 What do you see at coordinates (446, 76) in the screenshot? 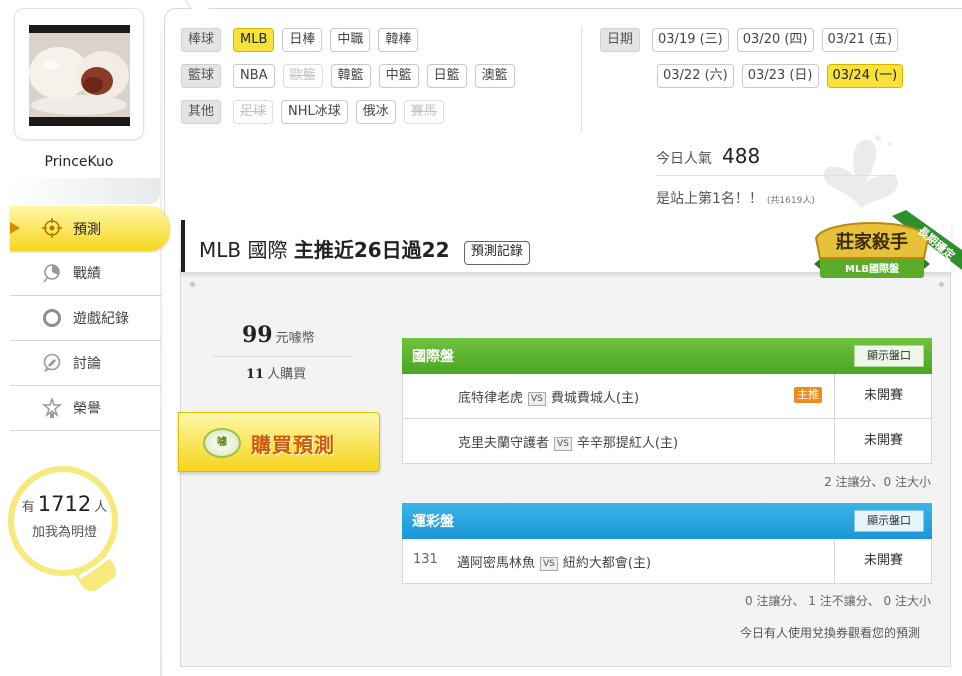
I see `league-chip-bleague: 日籃` at bounding box center [446, 76].